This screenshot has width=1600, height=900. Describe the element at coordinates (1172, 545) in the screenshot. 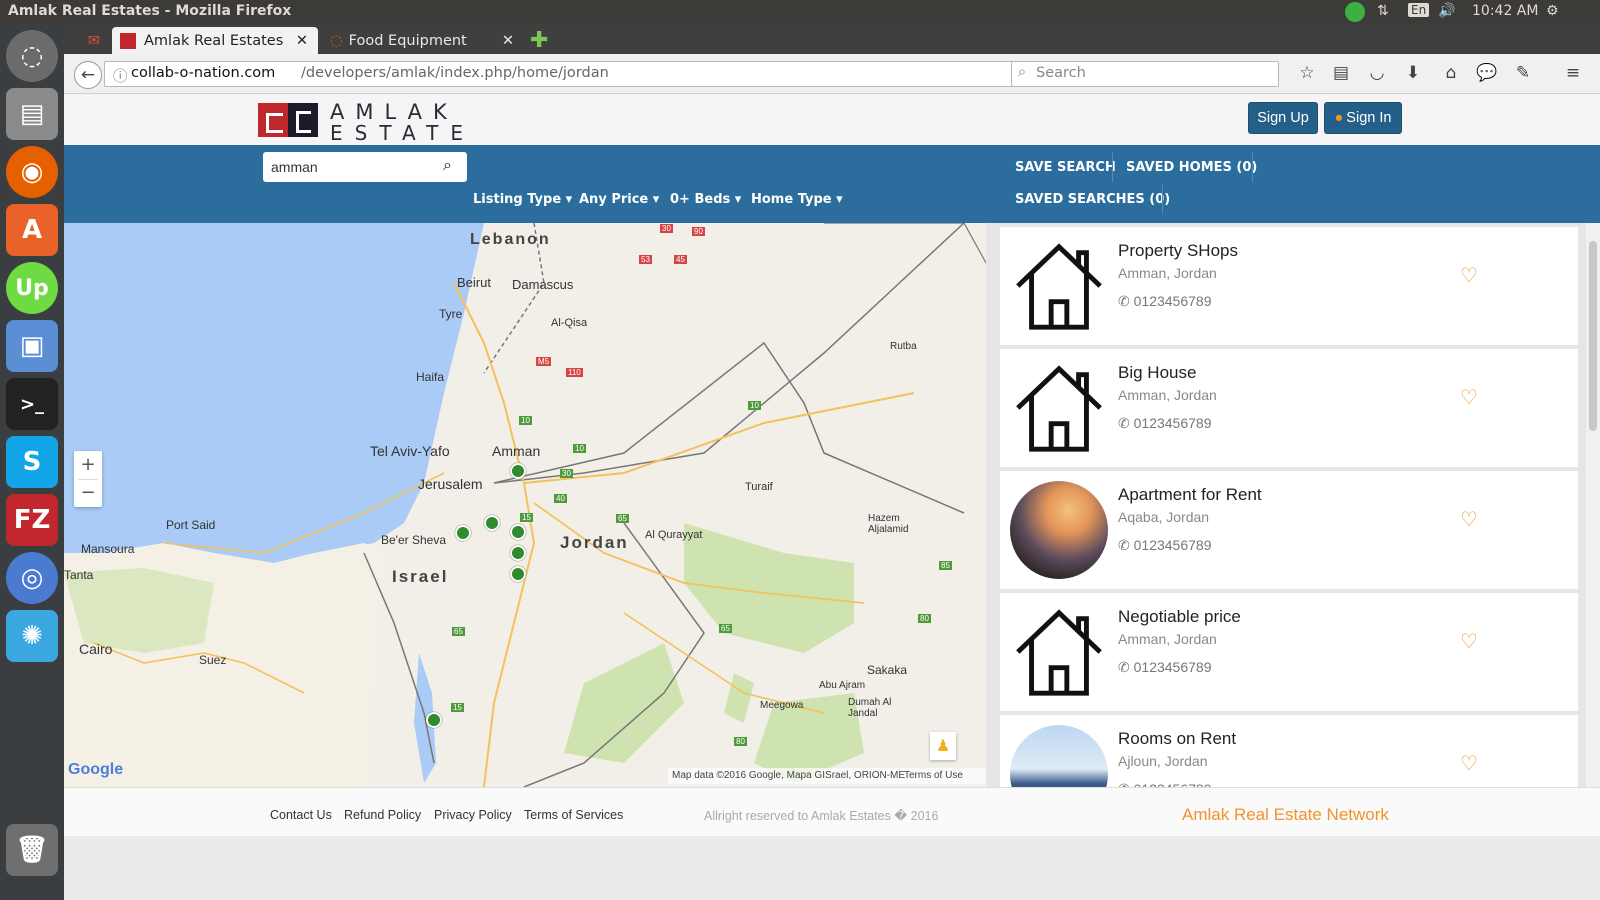

I see `listing-phone-number: 0123456789` at that location.